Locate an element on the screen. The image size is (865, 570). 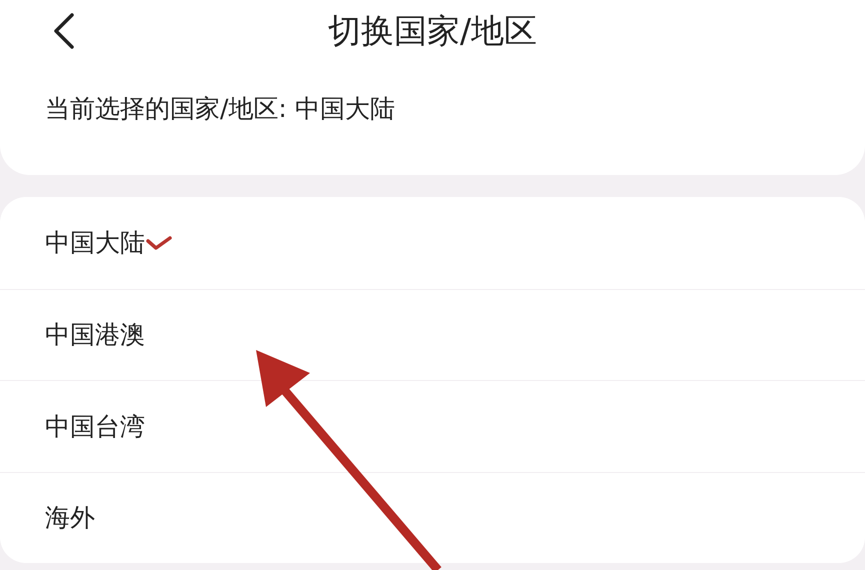
current-region-text: 当前选择的国家/地区: 中国大陆 is located at coordinates (220, 109).